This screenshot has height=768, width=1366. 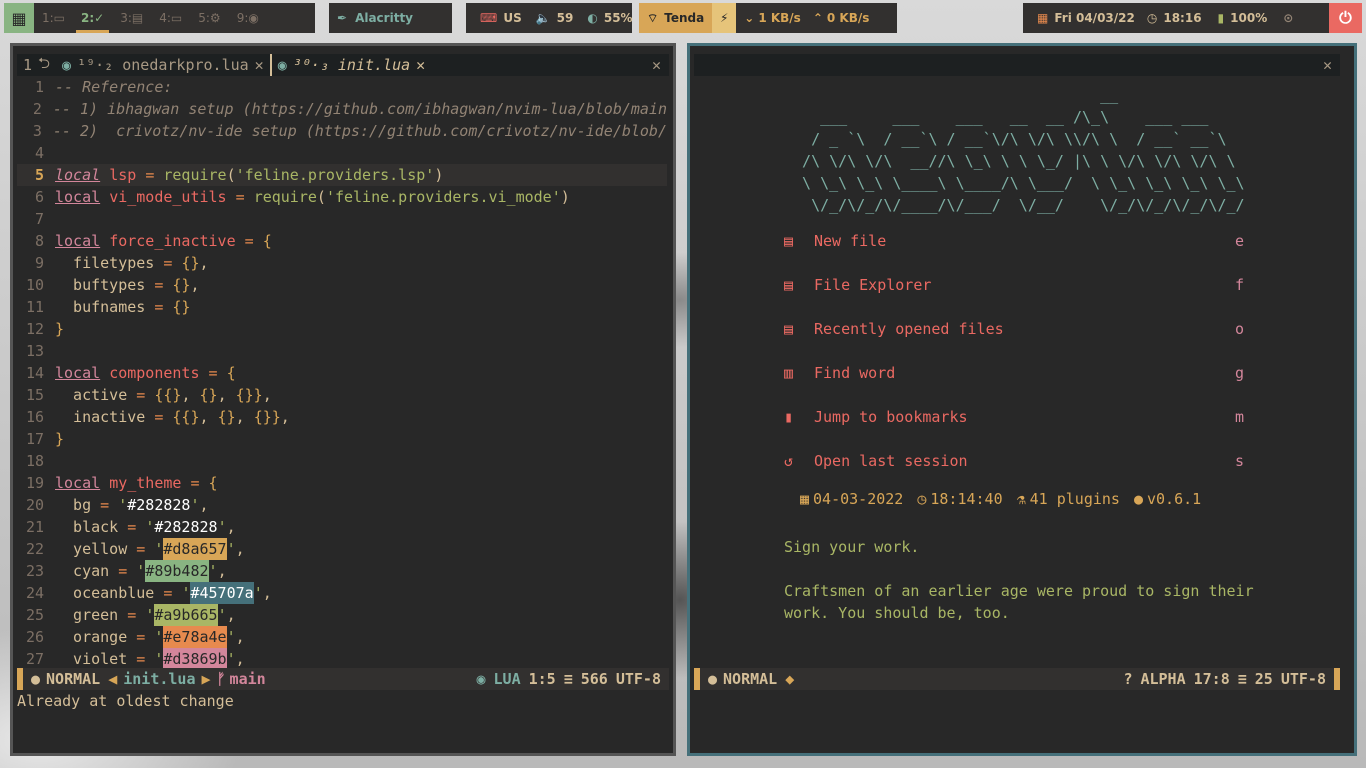 What do you see at coordinates (350, 65) in the screenshot?
I see `tab-init-lua: ◉ ³⁰·₃ init.lua ✕` at bounding box center [350, 65].